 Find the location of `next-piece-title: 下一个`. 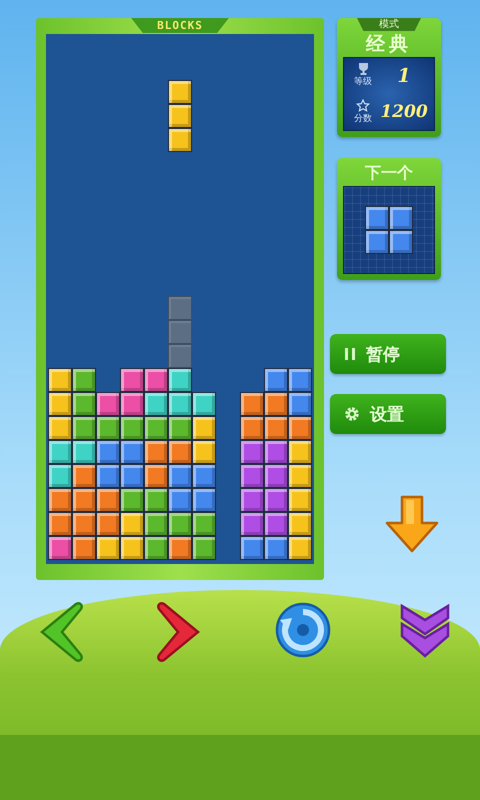

next-piece-title: 下一个 is located at coordinates (389, 173).